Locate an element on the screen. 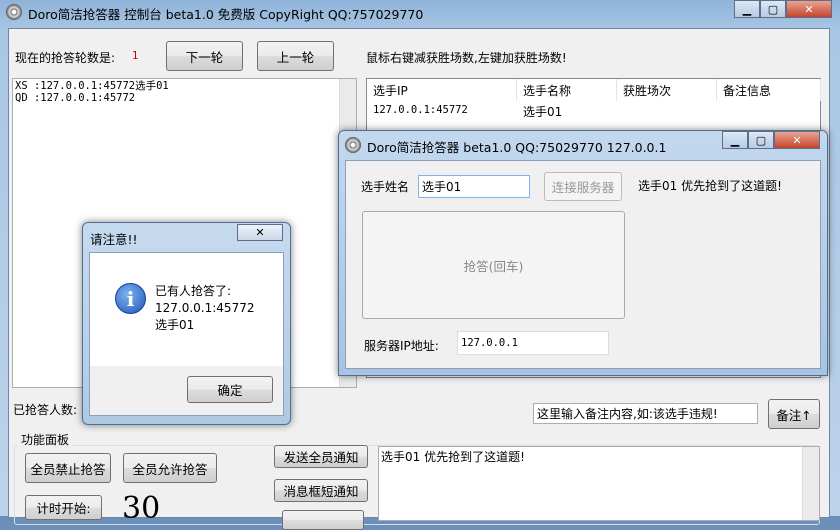 The image size is (840, 530). column-header: 备注信息 is located at coordinates (769, 90).